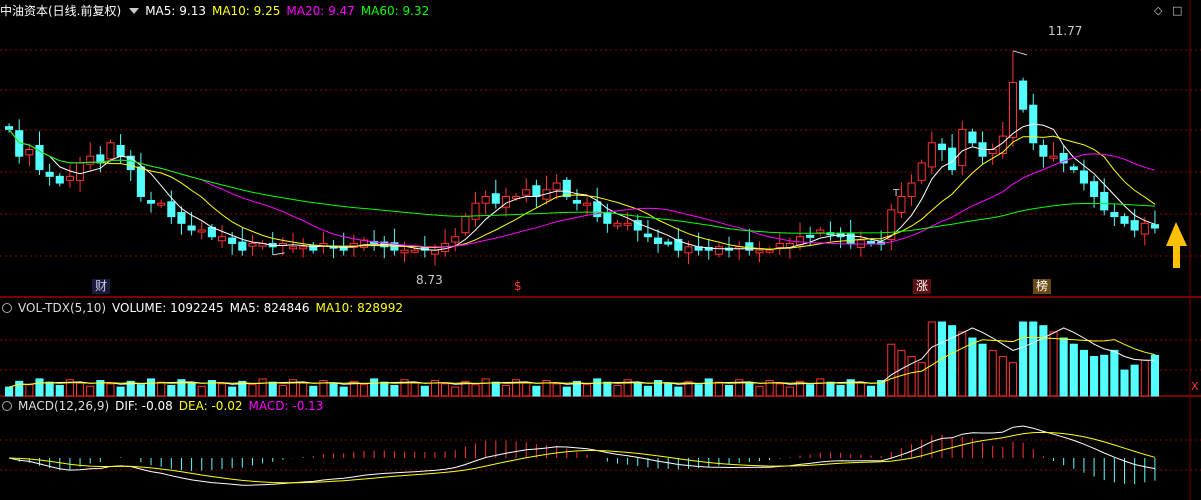 Image resolution: width=1201 pixels, height=500 pixels. Describe the element at coordinates (175, 11) in the screenshot. I see `ma5-value: MA5: 9.13` at that location.